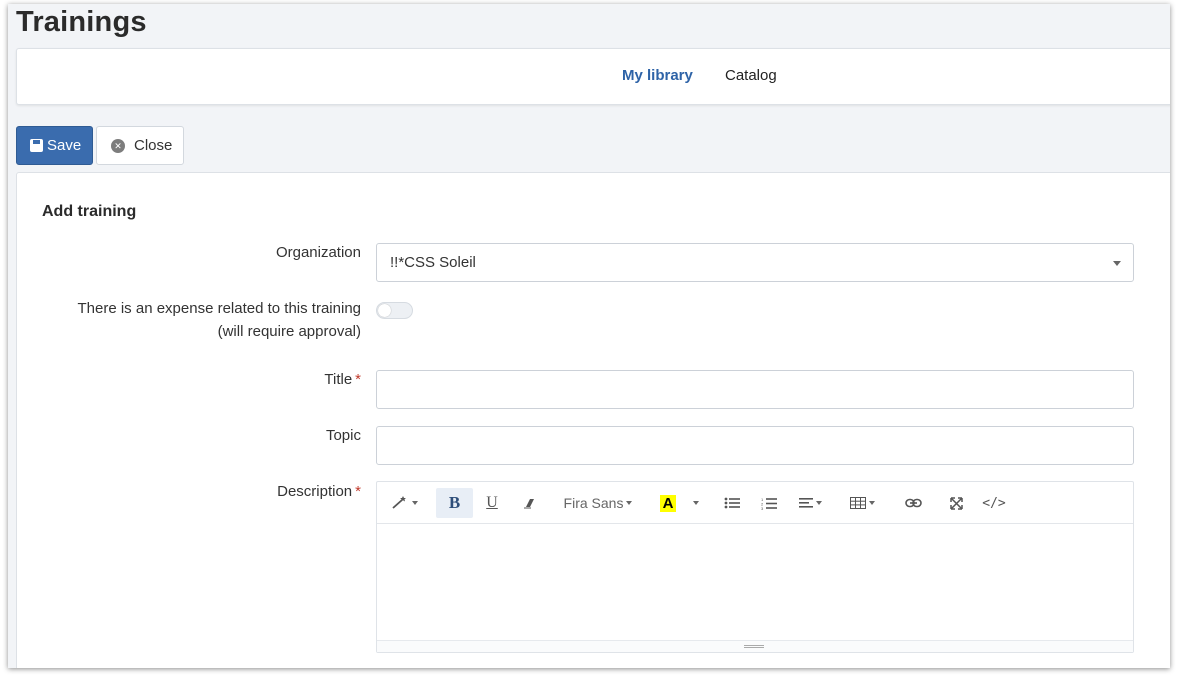 Image resolution: width=1178 pixels, height=682 pixels. Describe the element at coordinates (433, 262) in the screenshot. I see `organization-value: !!*CSS Soleil` at that location.